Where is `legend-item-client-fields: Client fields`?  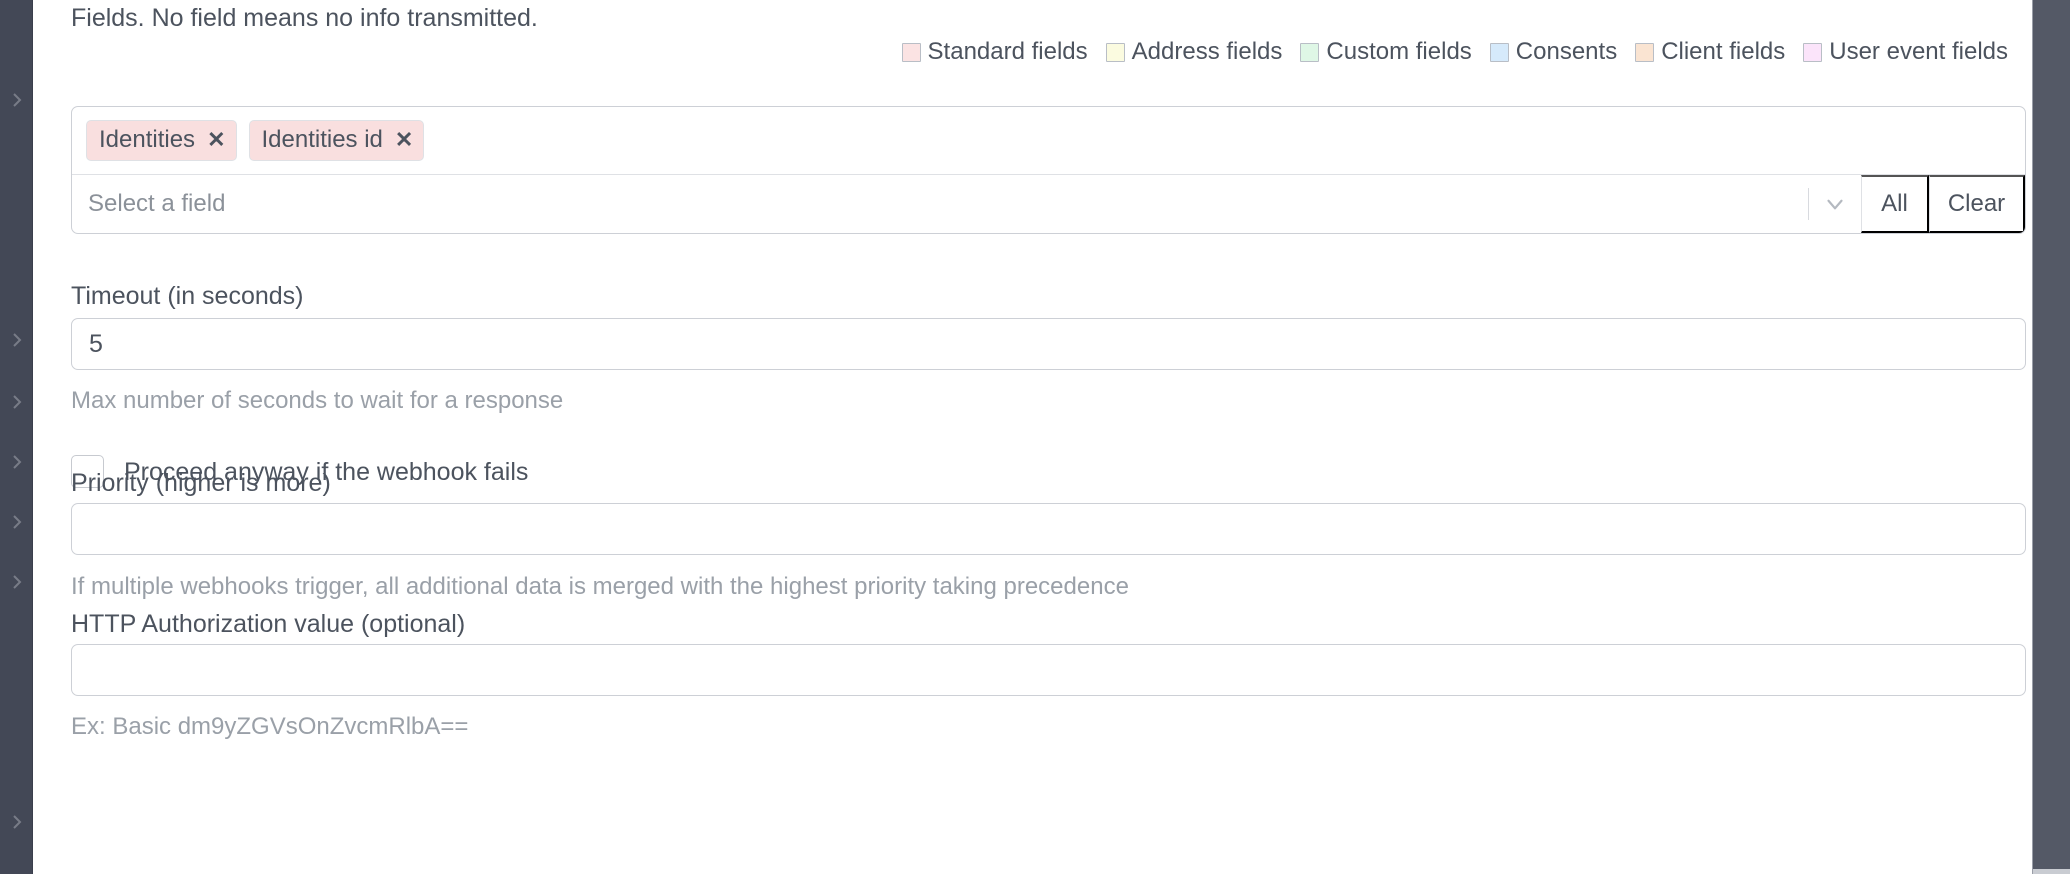
legend-item-client-fields: Client fields is located at coordinates (1710, 52).